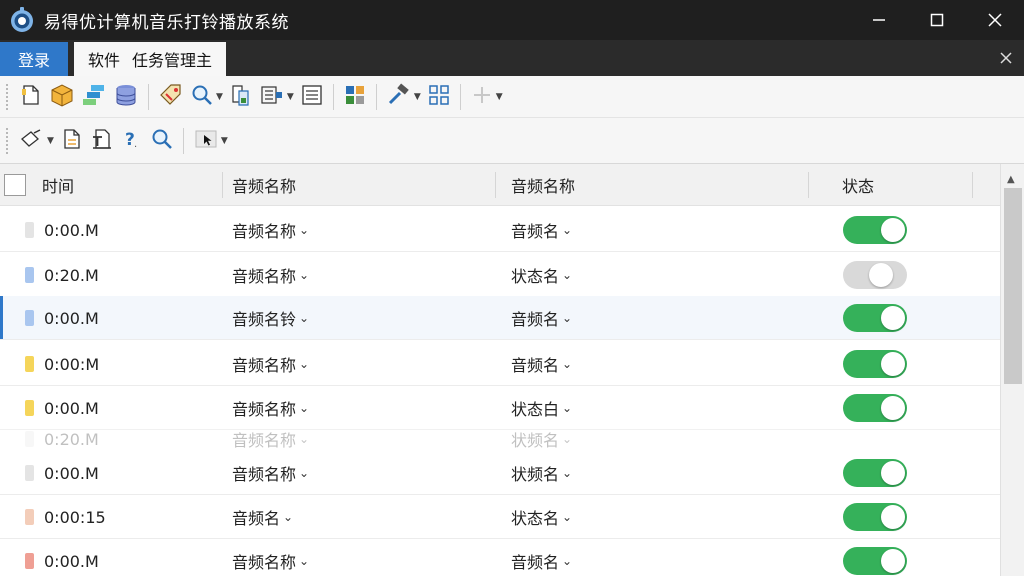 Image resolution: width=1024 pixels, height=576 pixels. Describe the element at coordinates (270, 318) in the screenshot. I see `audio-name-cell: 音频名铃 ⌄` at that location.